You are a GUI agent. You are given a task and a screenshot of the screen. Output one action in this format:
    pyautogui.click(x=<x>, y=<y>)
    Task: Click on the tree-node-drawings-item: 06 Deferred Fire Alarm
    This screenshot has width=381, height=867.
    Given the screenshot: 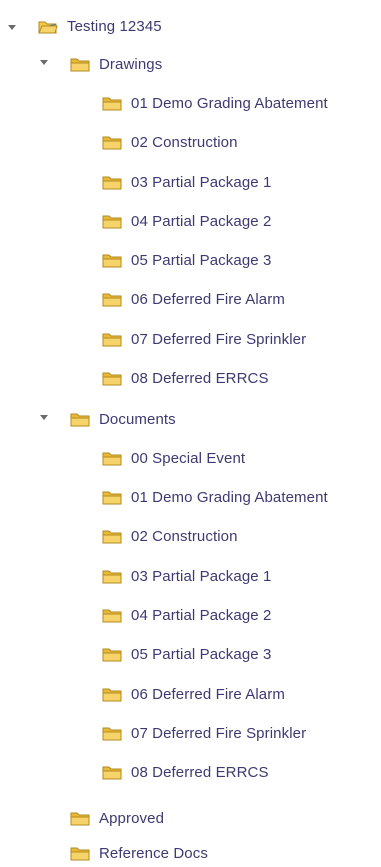 What is the action you would take?
    pyautogui.click(x=193, y=300)
    